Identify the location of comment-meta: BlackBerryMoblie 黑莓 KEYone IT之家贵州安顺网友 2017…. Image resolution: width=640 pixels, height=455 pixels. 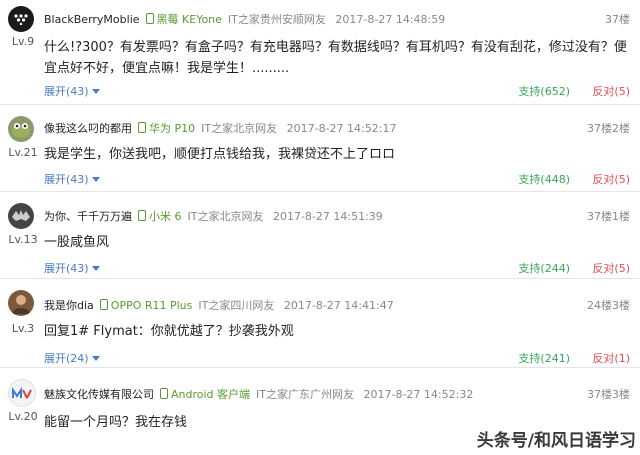
(244, 19).